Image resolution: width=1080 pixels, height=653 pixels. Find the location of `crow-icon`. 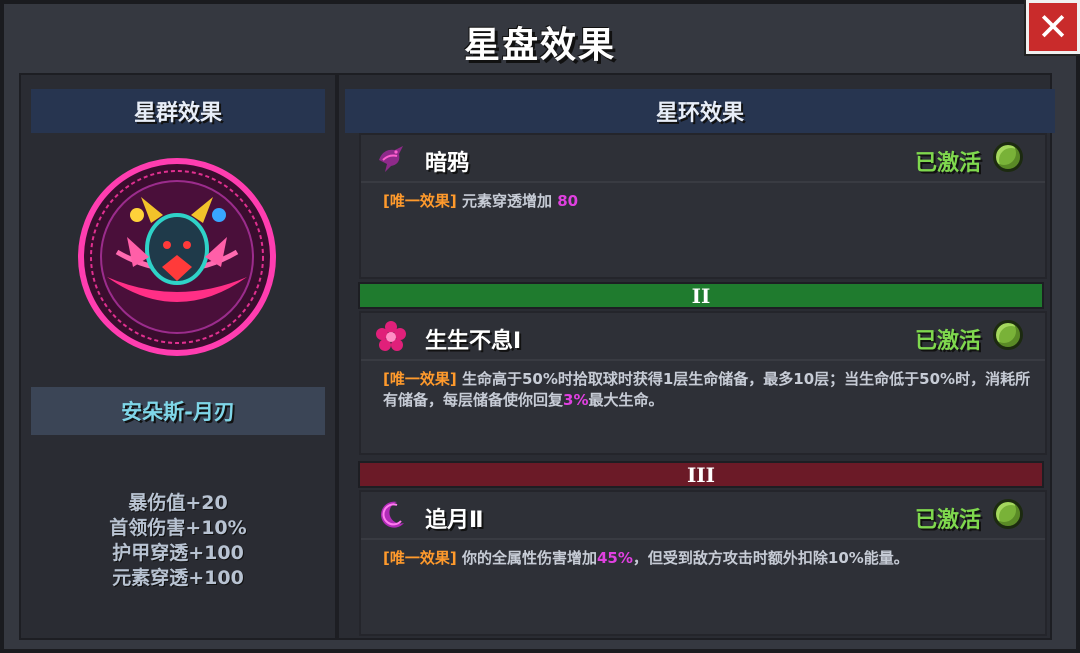

crow-icon is located at coordinates (391, 159).